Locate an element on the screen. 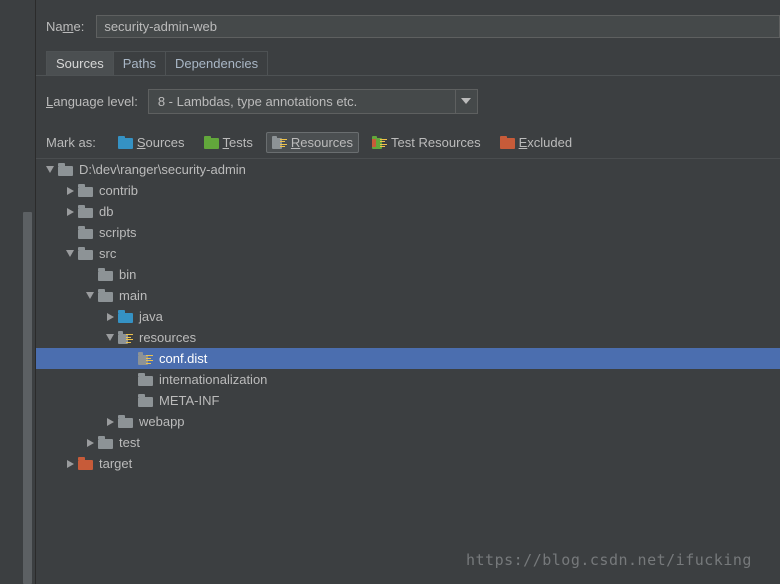 This screenshot has width=780, height=584. tree-row-label: resources is located at coordinates (168, 337).